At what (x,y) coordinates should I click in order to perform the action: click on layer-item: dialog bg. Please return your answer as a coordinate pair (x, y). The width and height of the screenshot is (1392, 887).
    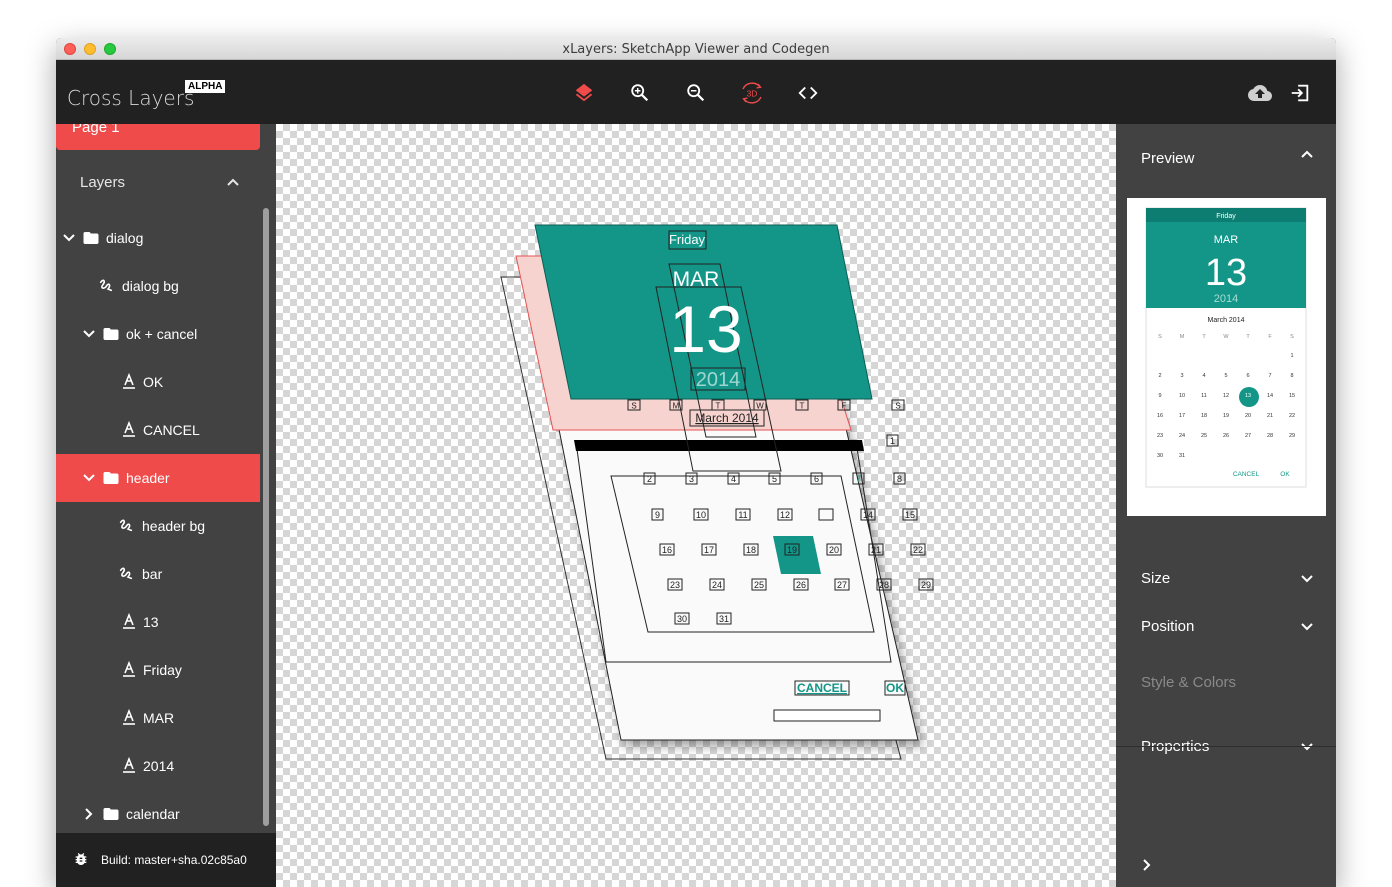
    Looking at the image, I should click on (158, 286).